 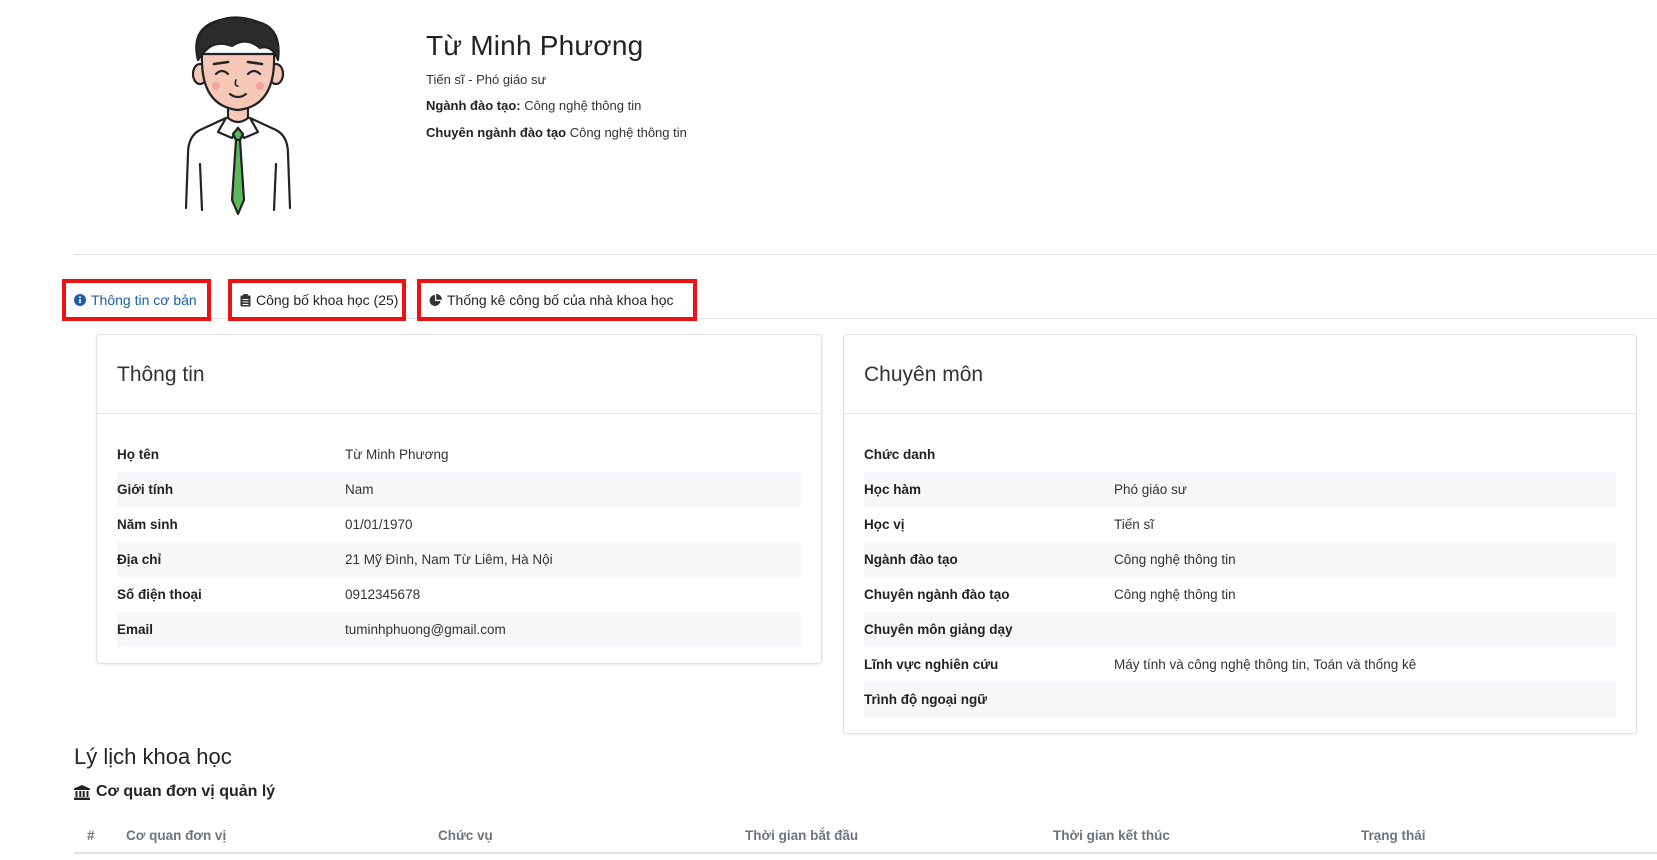 What do you see at coordinates (535, 45) in the screenshot?
I see `profile-name: Từ Minh Phương` at bounding box center [535, 45].